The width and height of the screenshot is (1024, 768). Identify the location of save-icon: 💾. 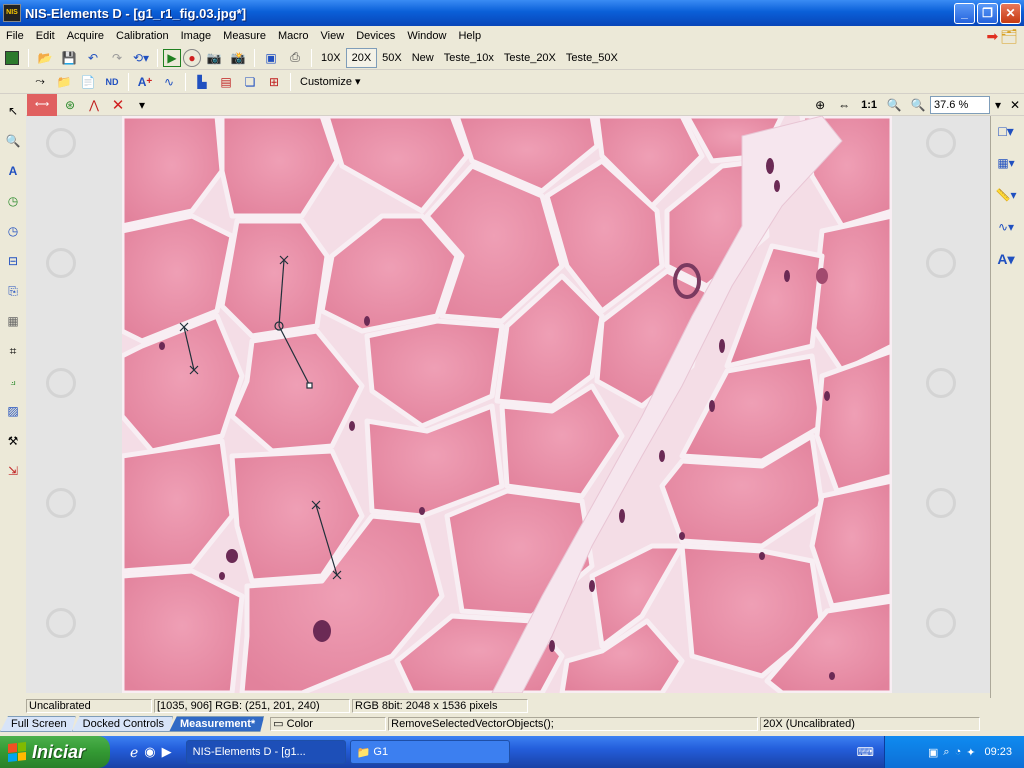
(69, 58).